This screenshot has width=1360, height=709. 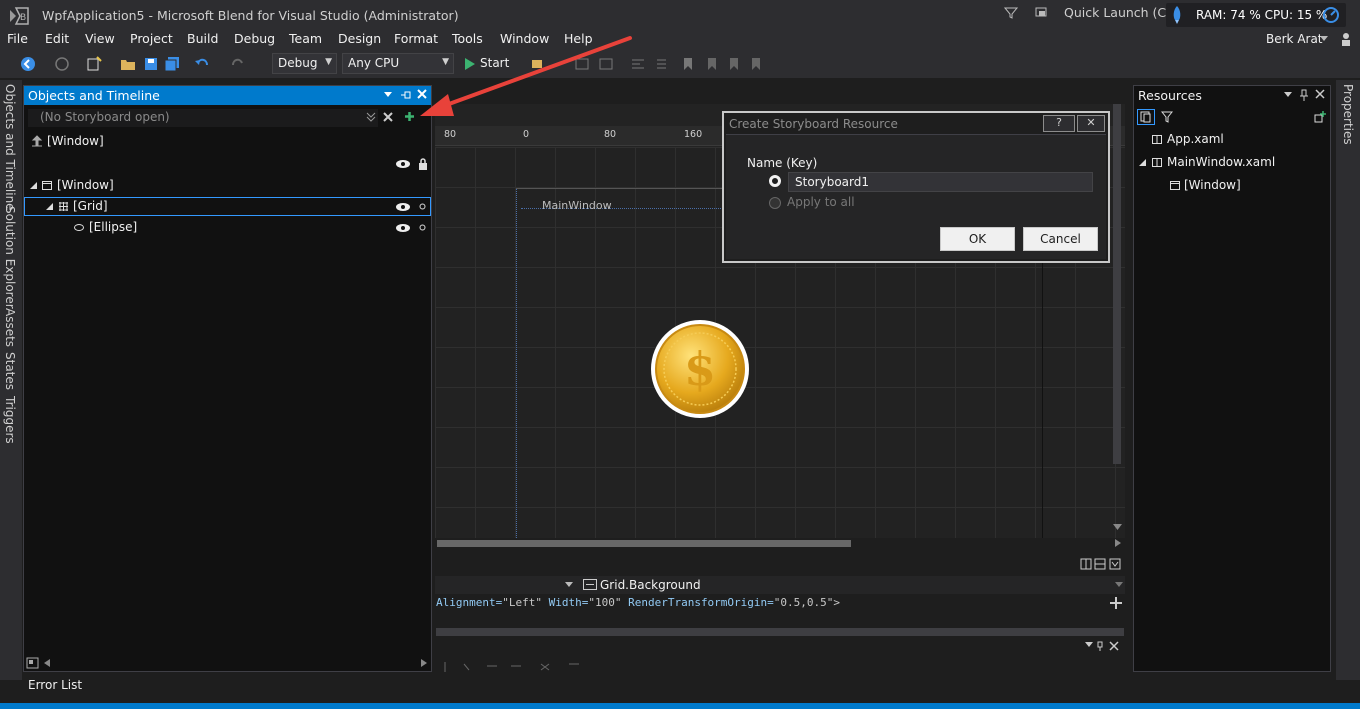 What do you see at coordinates (1117, 284) in the screenshot?
I see `canvas-vertical-scrollbar` at bounding box center [1117, 284].